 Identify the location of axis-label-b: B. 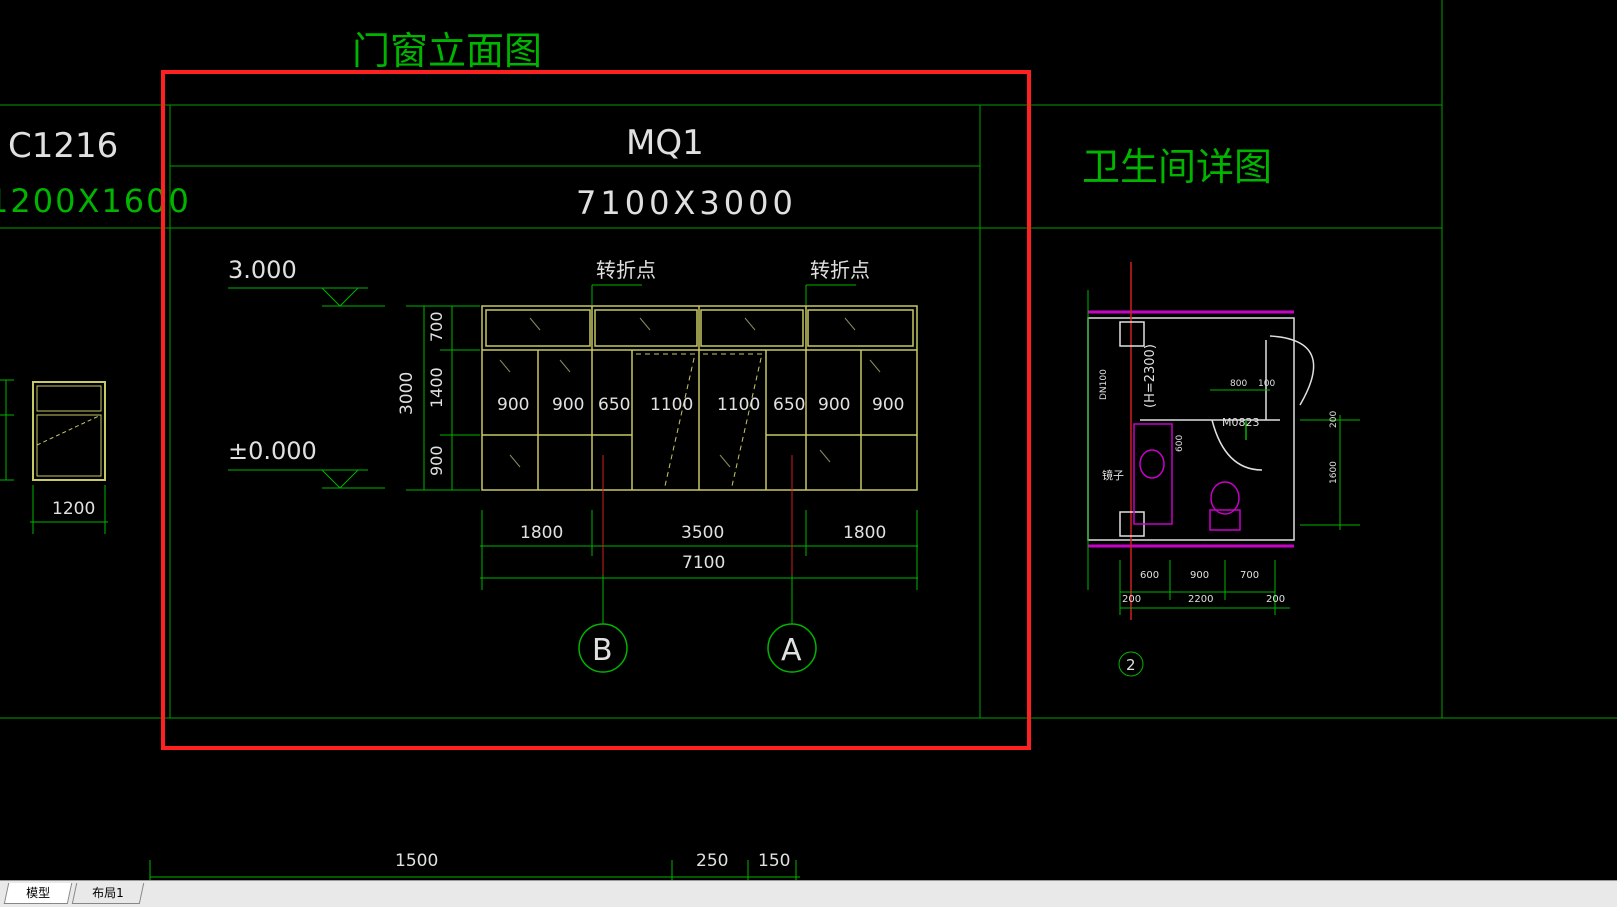
(602, 650).